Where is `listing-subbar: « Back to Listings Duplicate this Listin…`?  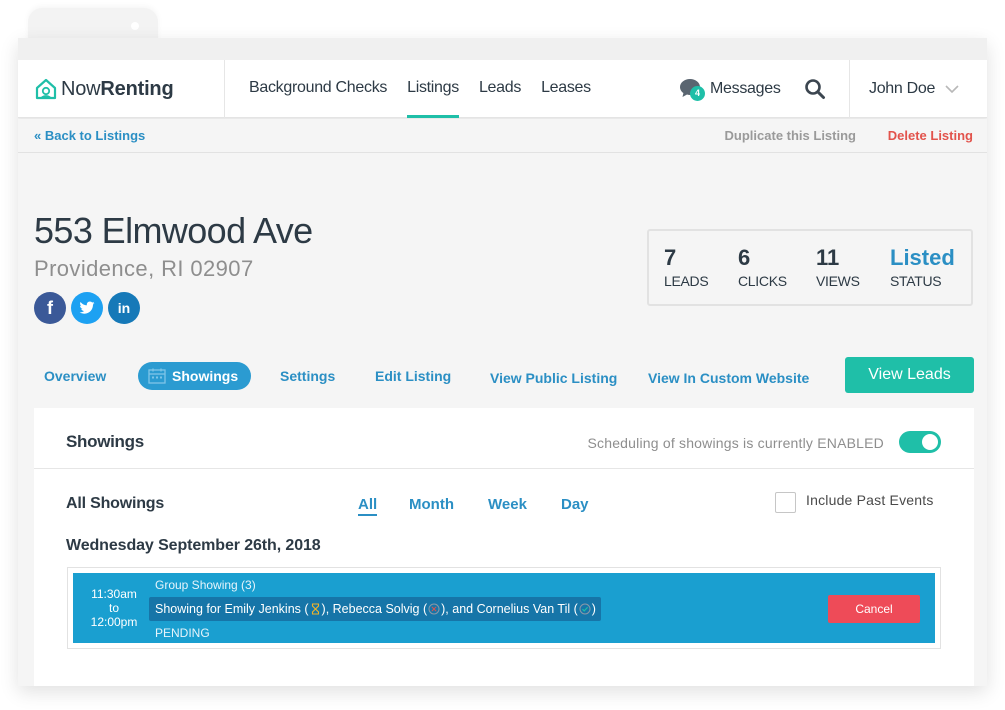 listing-subbar: « Back to Listings Duplicate this Listin… is located at coordinates (502, 136).